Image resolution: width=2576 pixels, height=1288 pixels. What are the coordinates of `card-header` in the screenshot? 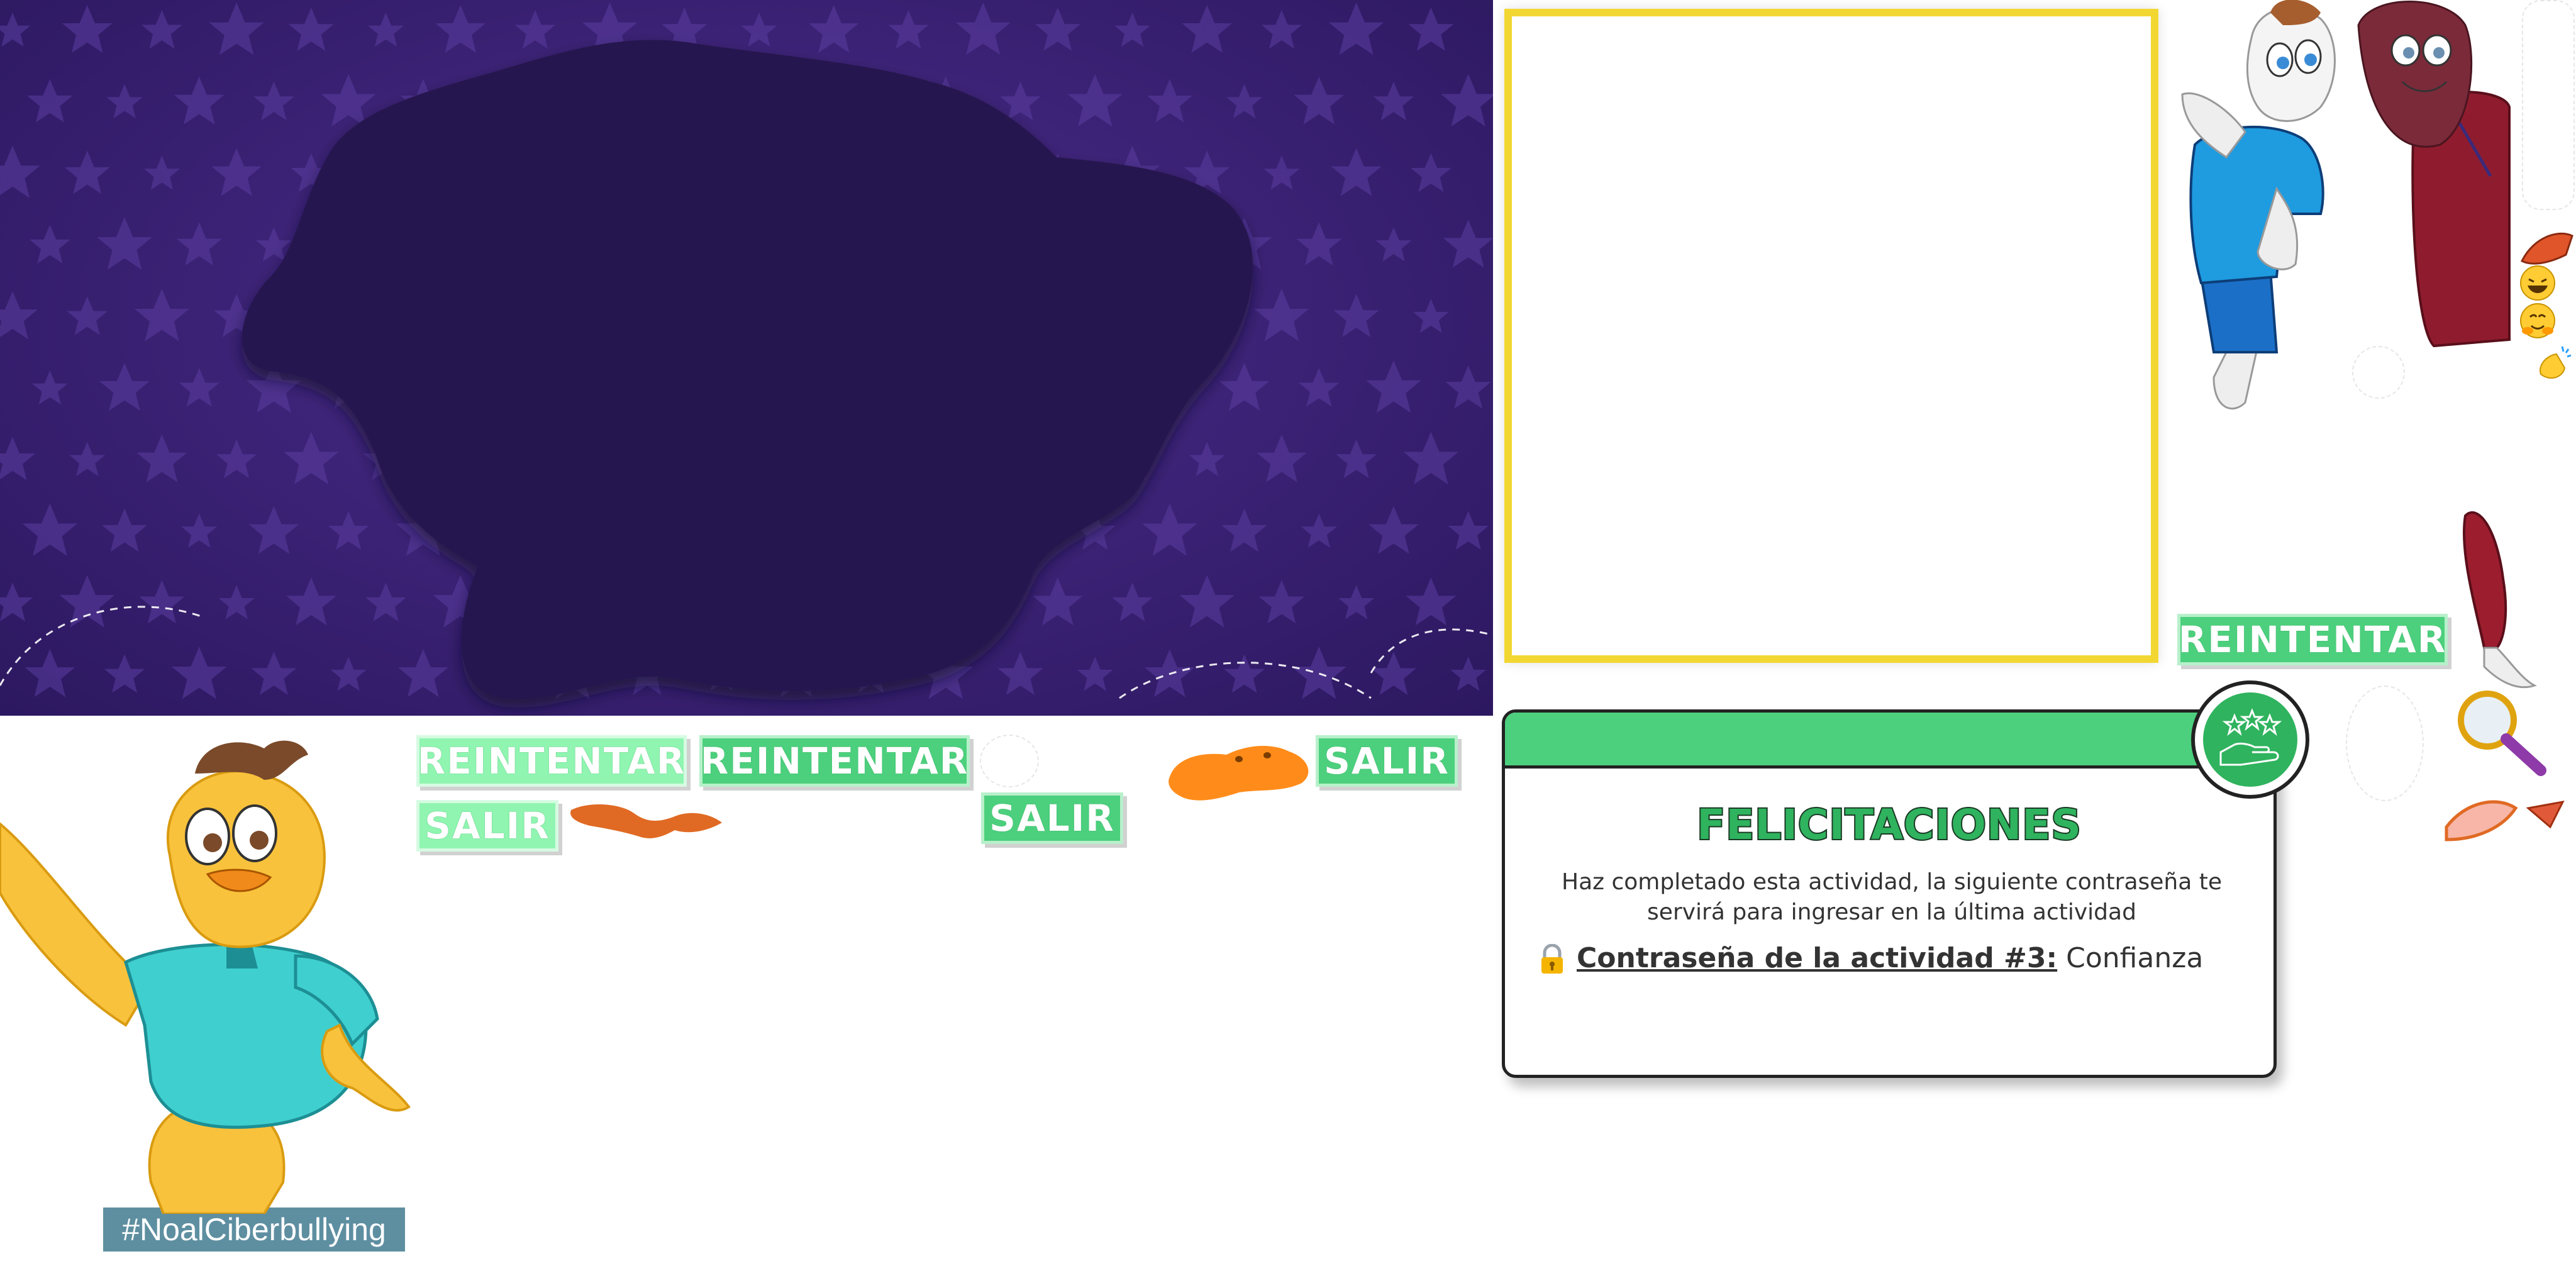 It's located at (1889, 741).